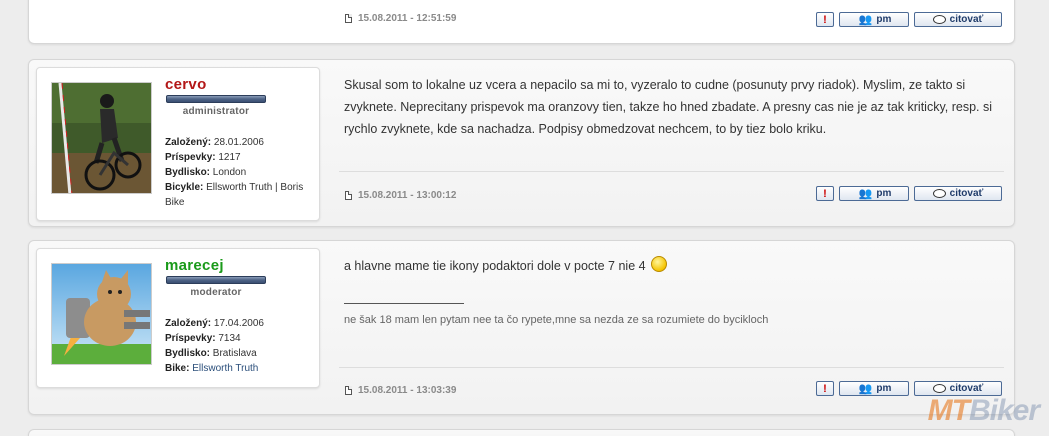 Image resolution: width=1049 pixels, height=436 pixels. I want to click on post-meta: 15.08.2011 - 12:51:59, so click(400, 18).